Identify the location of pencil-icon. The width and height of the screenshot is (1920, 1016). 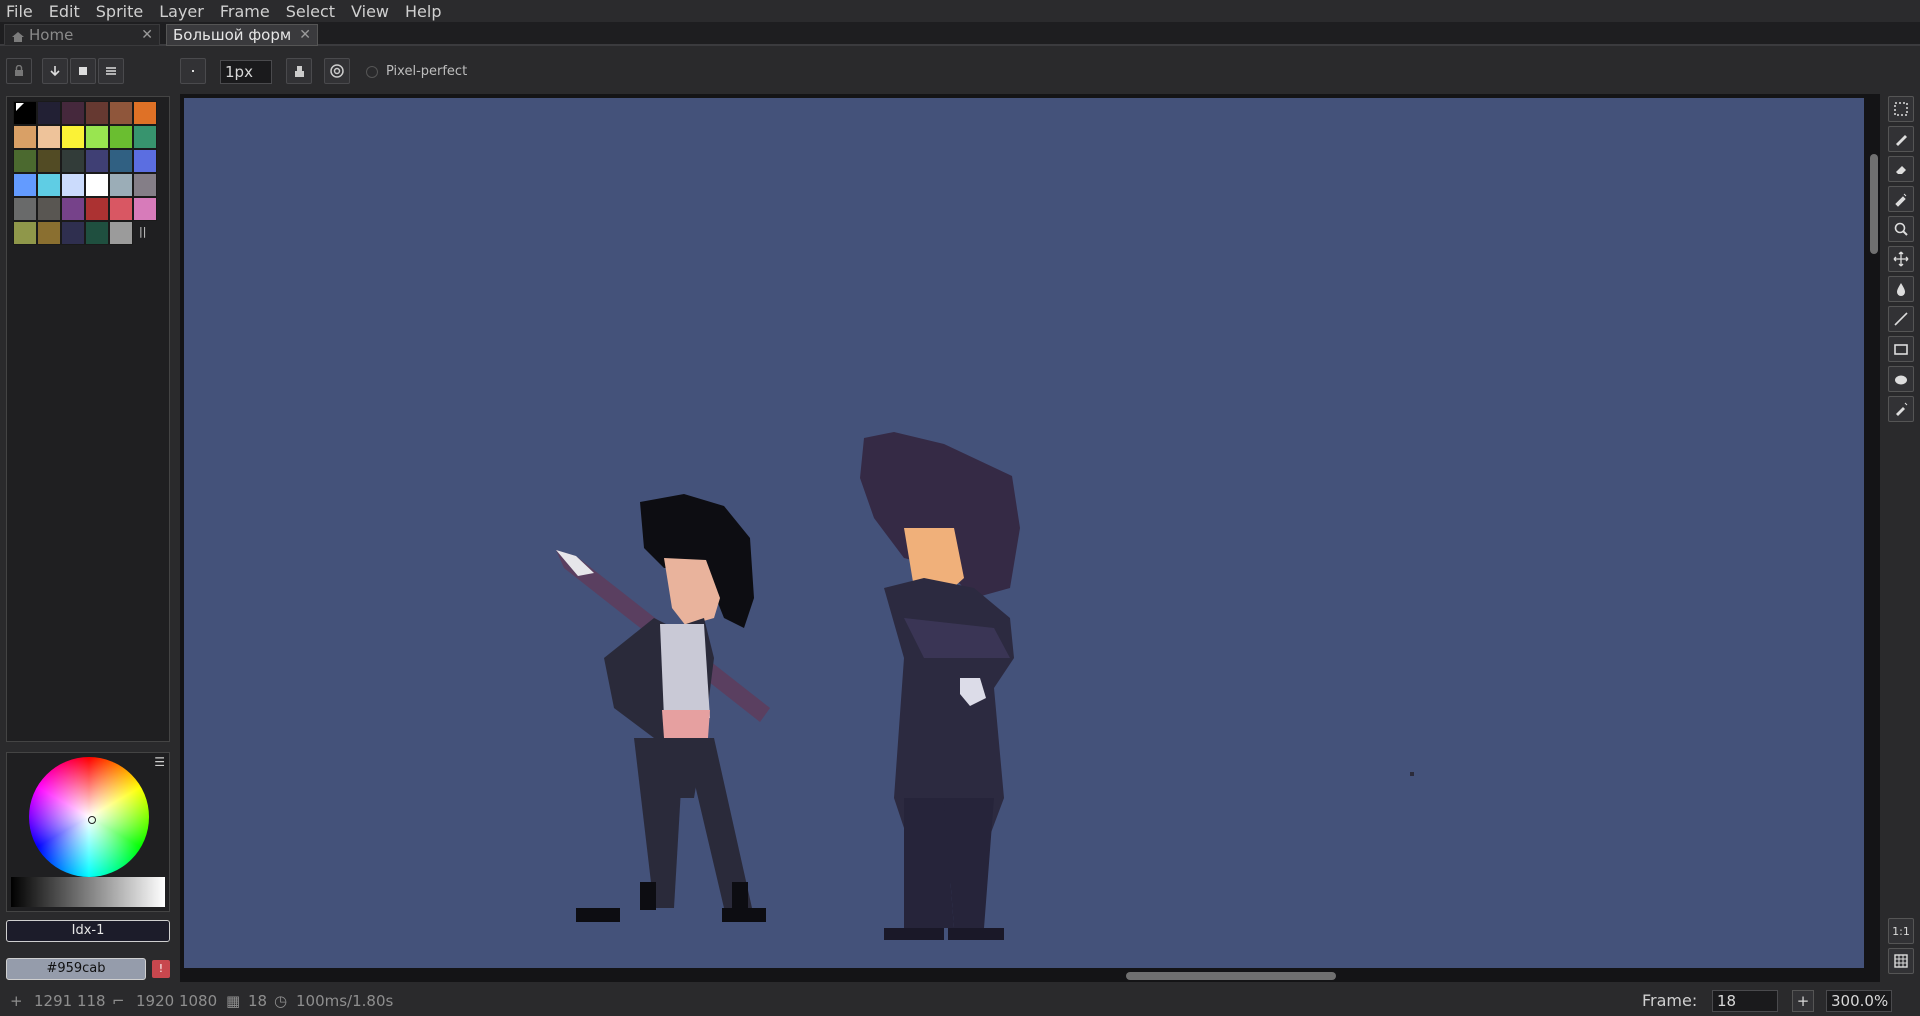
(1901, 139).